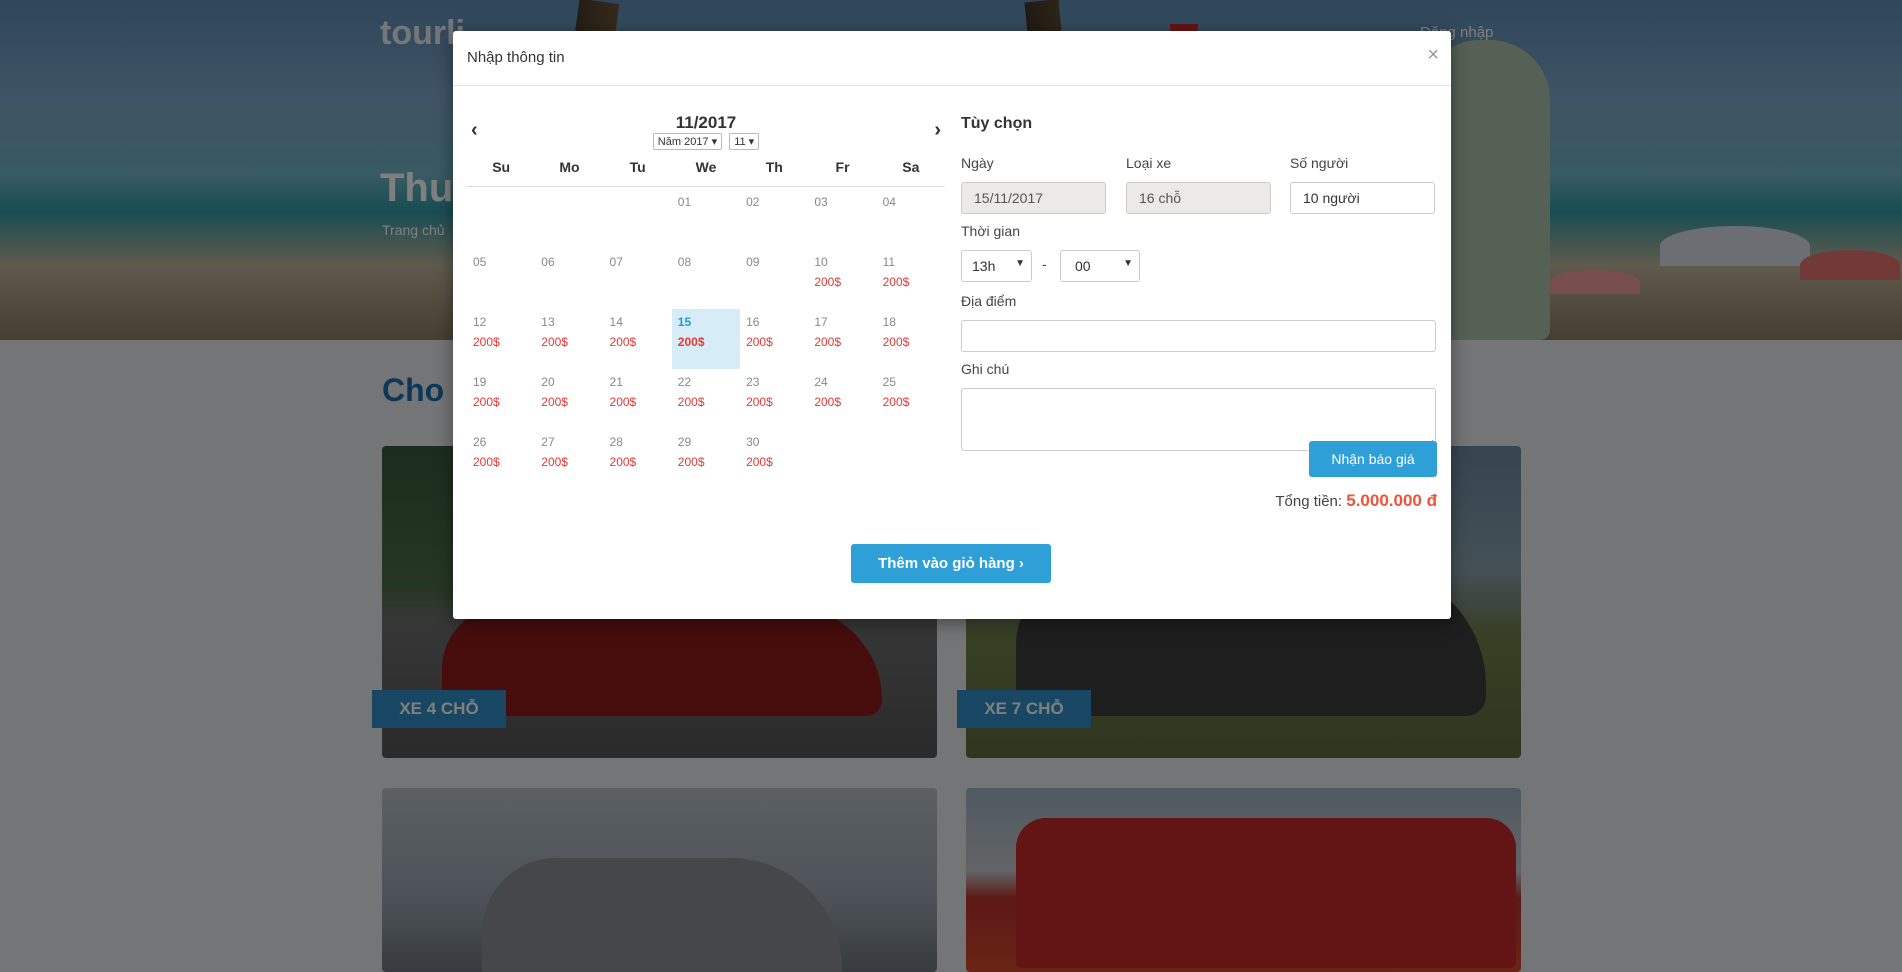 This screenshot has width=1902, height=972. Describe the element at coordinates (684, 442) in the screenshot. I see `calendar-day-number: 29` at that location.